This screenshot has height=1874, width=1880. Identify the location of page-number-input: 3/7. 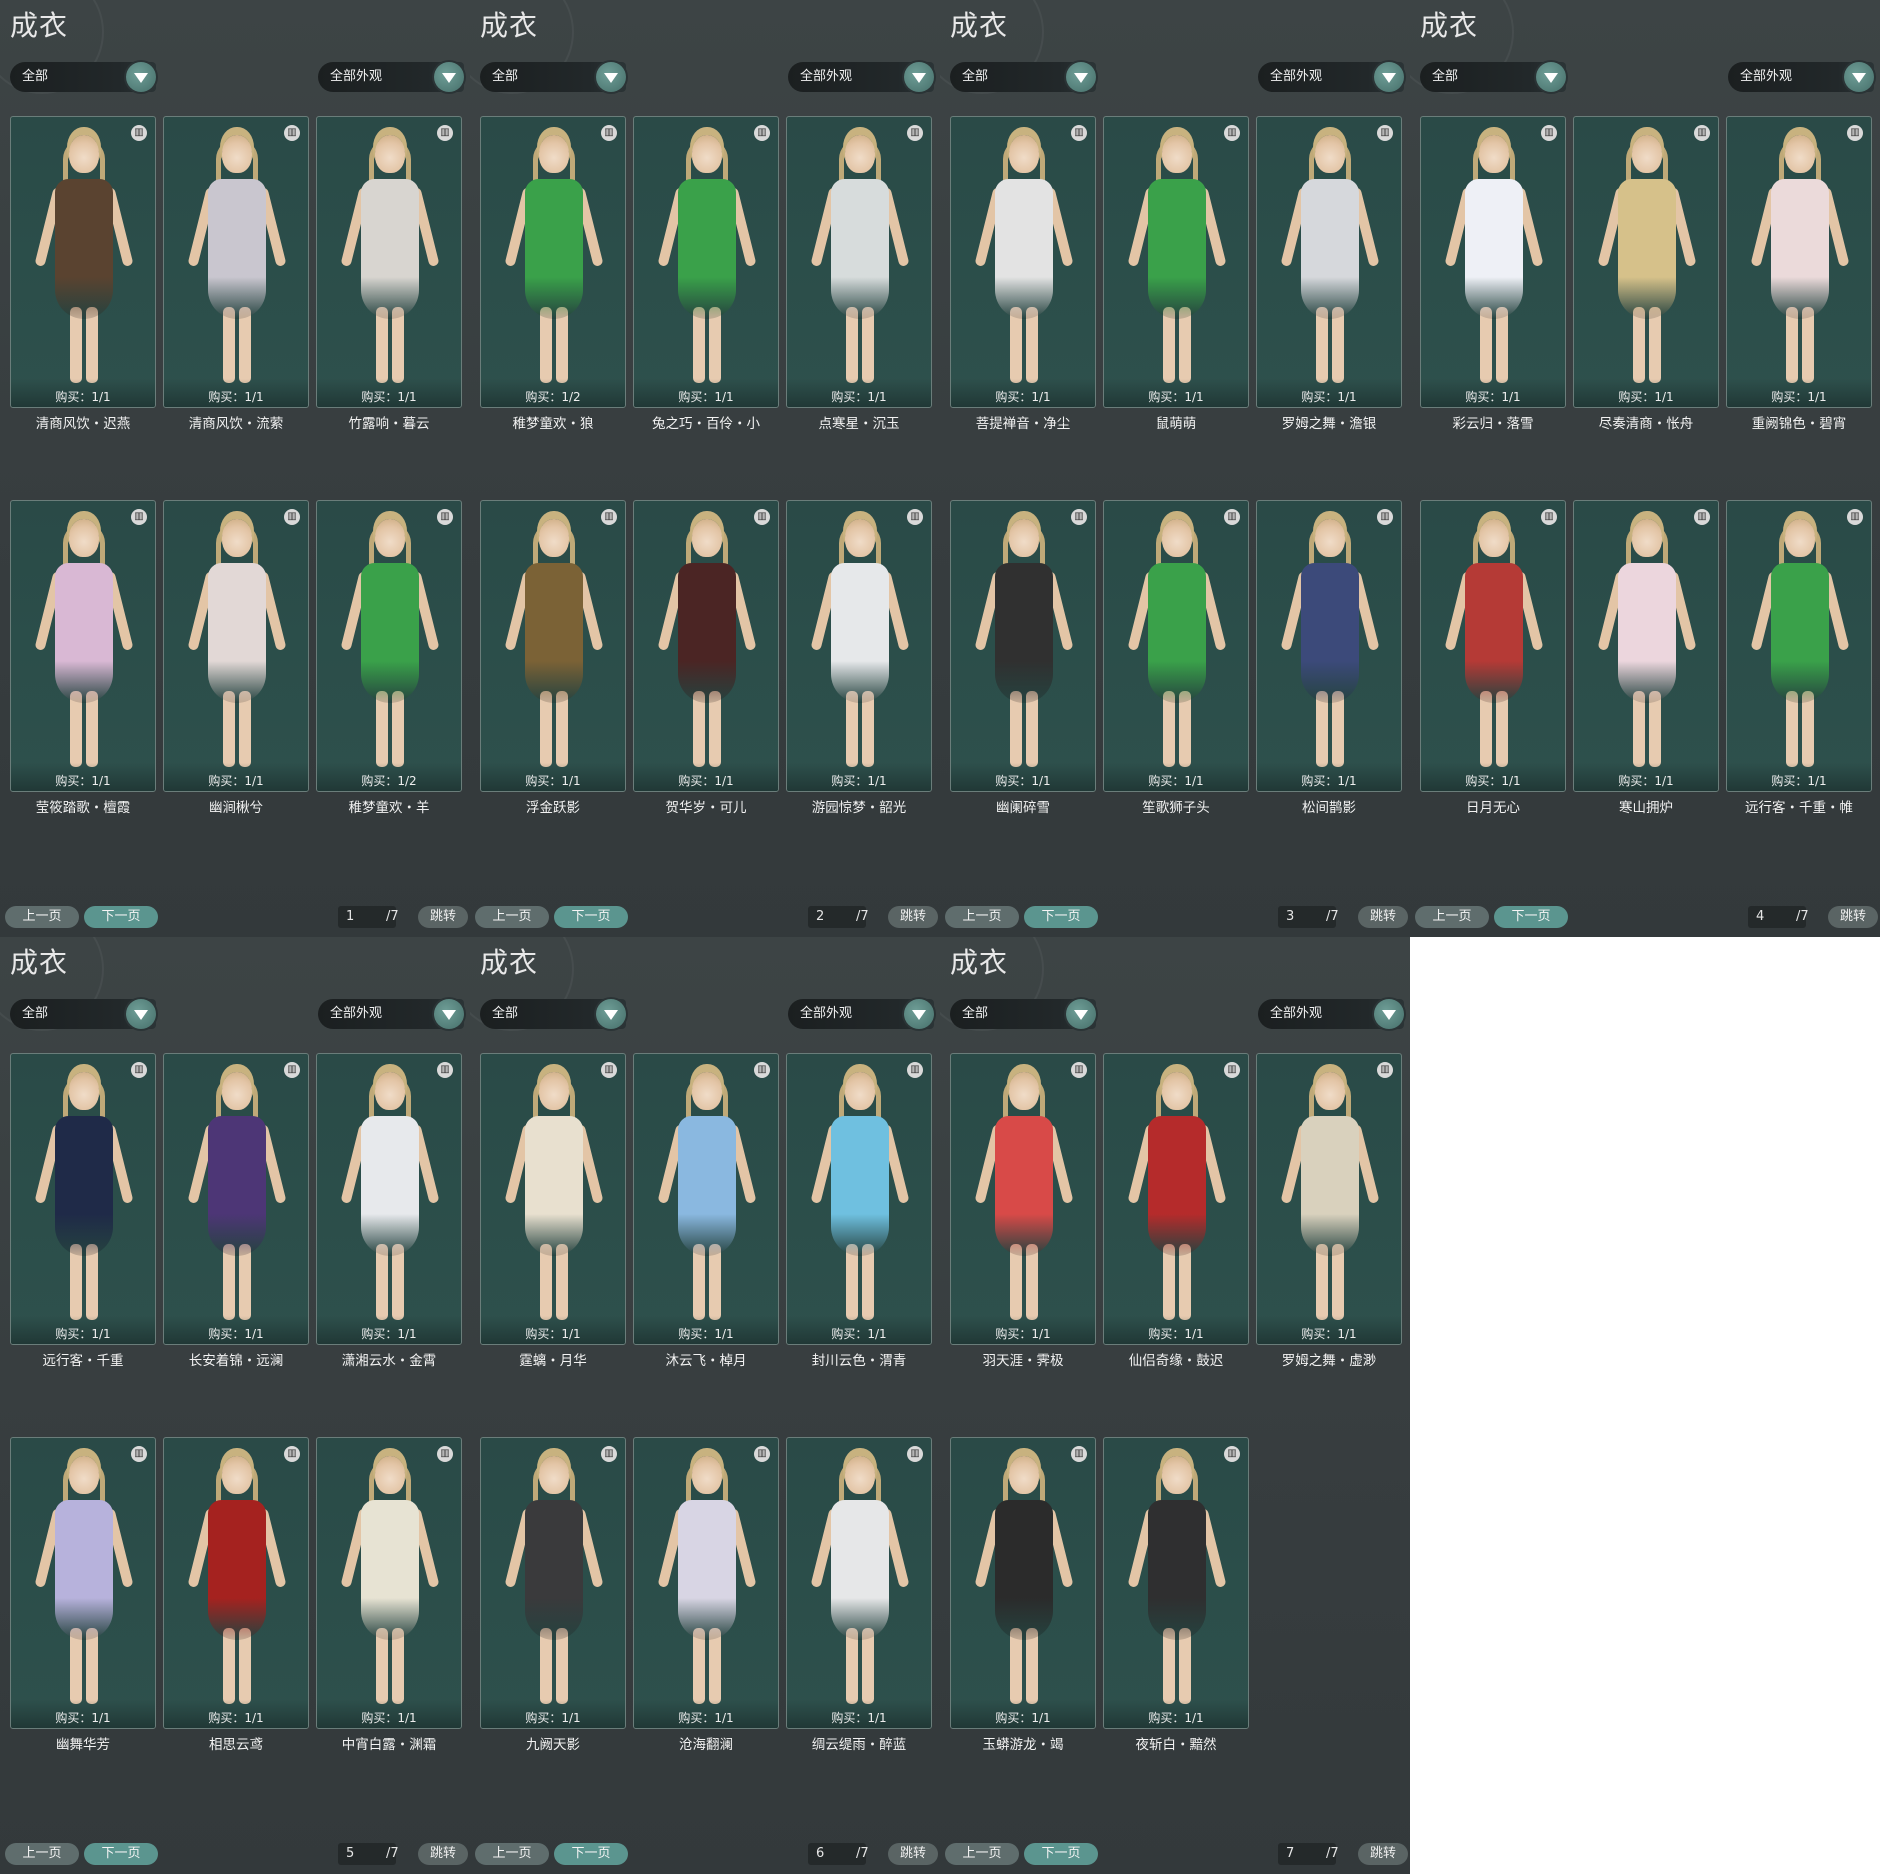
(1308, 917).